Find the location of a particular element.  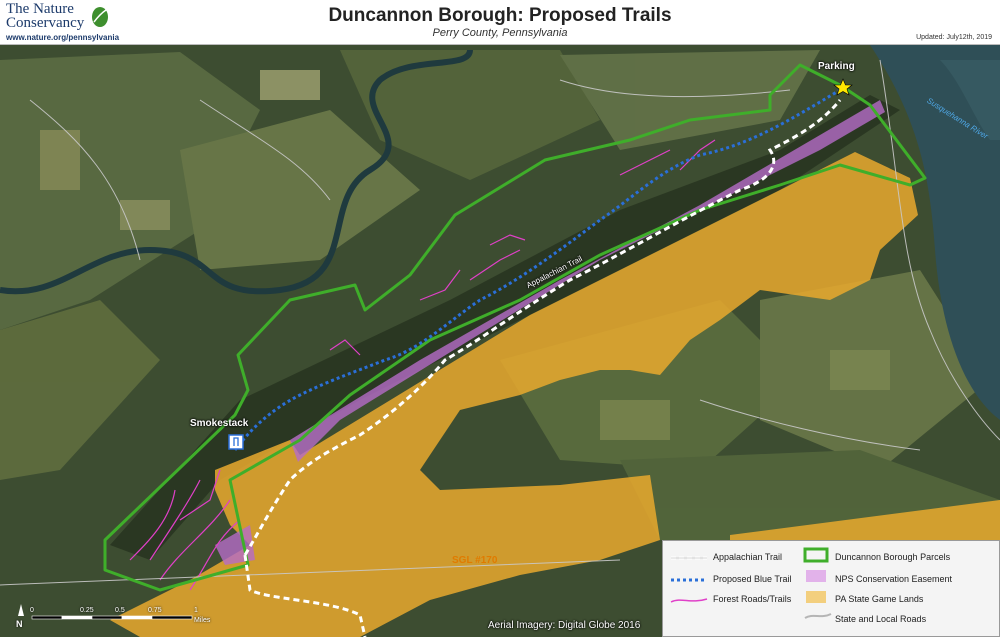

scale-bar: N 0 0.25 0.5 0.75 1 Miles is located at coordinates (119, 615).